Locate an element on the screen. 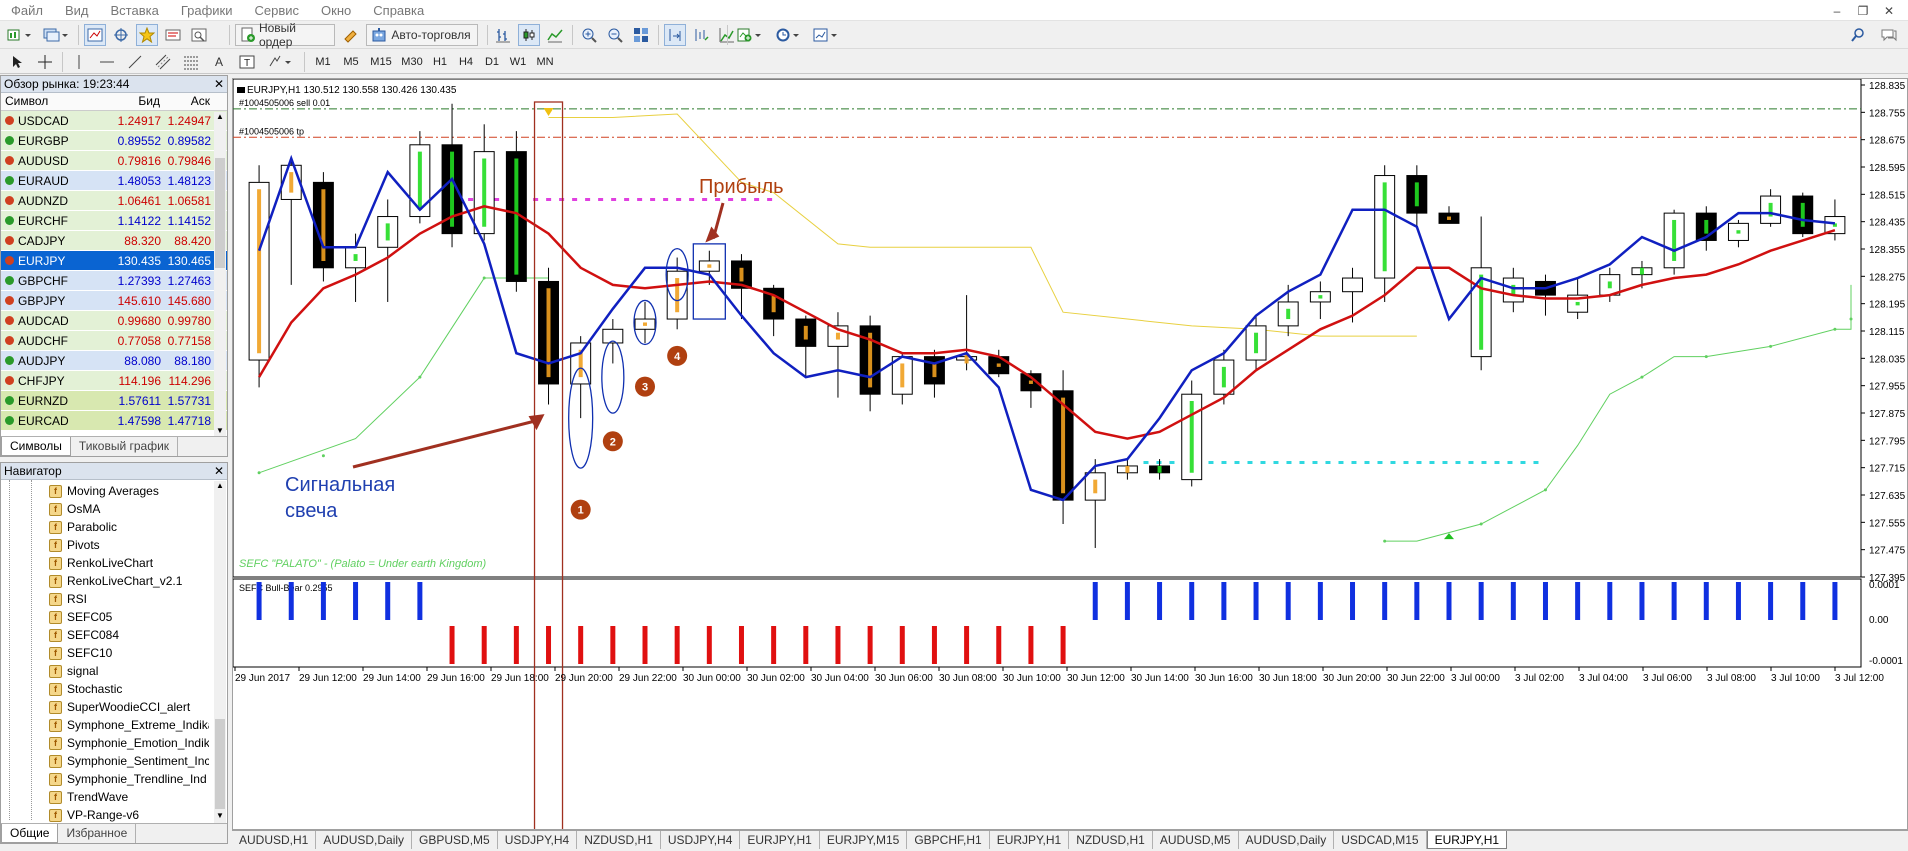 This screenshot has height=851, width=1908. tab-symbols: Символы is located at coordinates (36, 446).